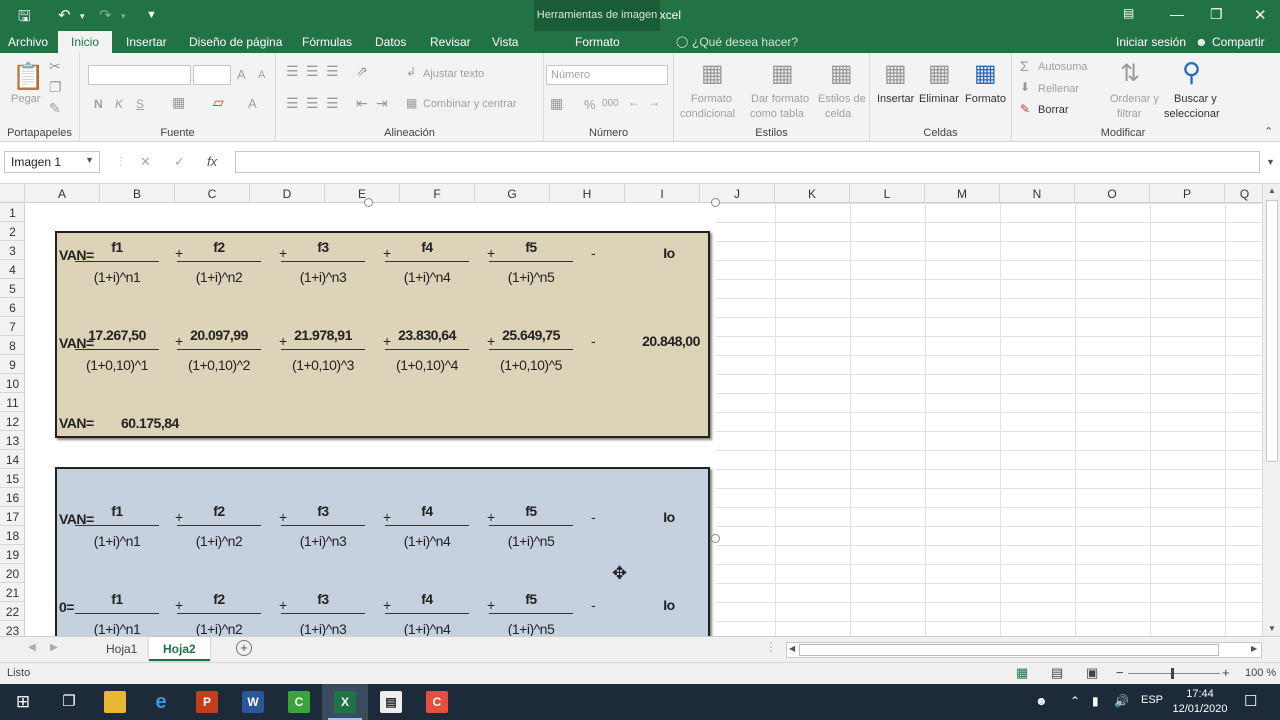  I want to click on minimize-icon: —, so click(1177, 14).